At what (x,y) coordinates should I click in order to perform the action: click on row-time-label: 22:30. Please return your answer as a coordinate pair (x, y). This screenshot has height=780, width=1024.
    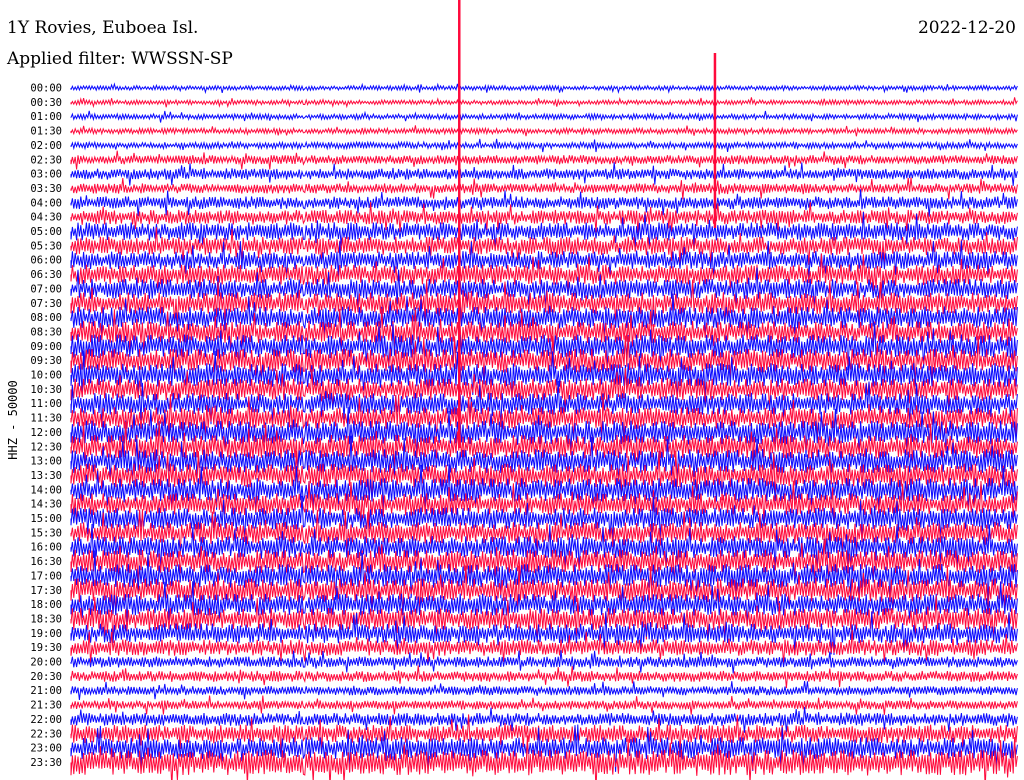
    Looking at the image, I should click on (46, 734).